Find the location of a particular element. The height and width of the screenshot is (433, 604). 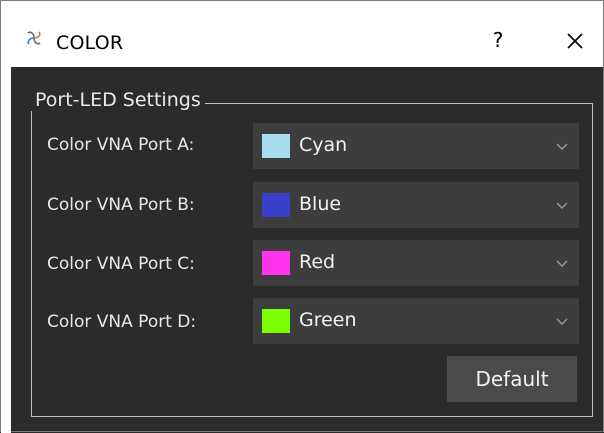

port-d-label: Color VNA Port D: is located at coordinates (122, 322).